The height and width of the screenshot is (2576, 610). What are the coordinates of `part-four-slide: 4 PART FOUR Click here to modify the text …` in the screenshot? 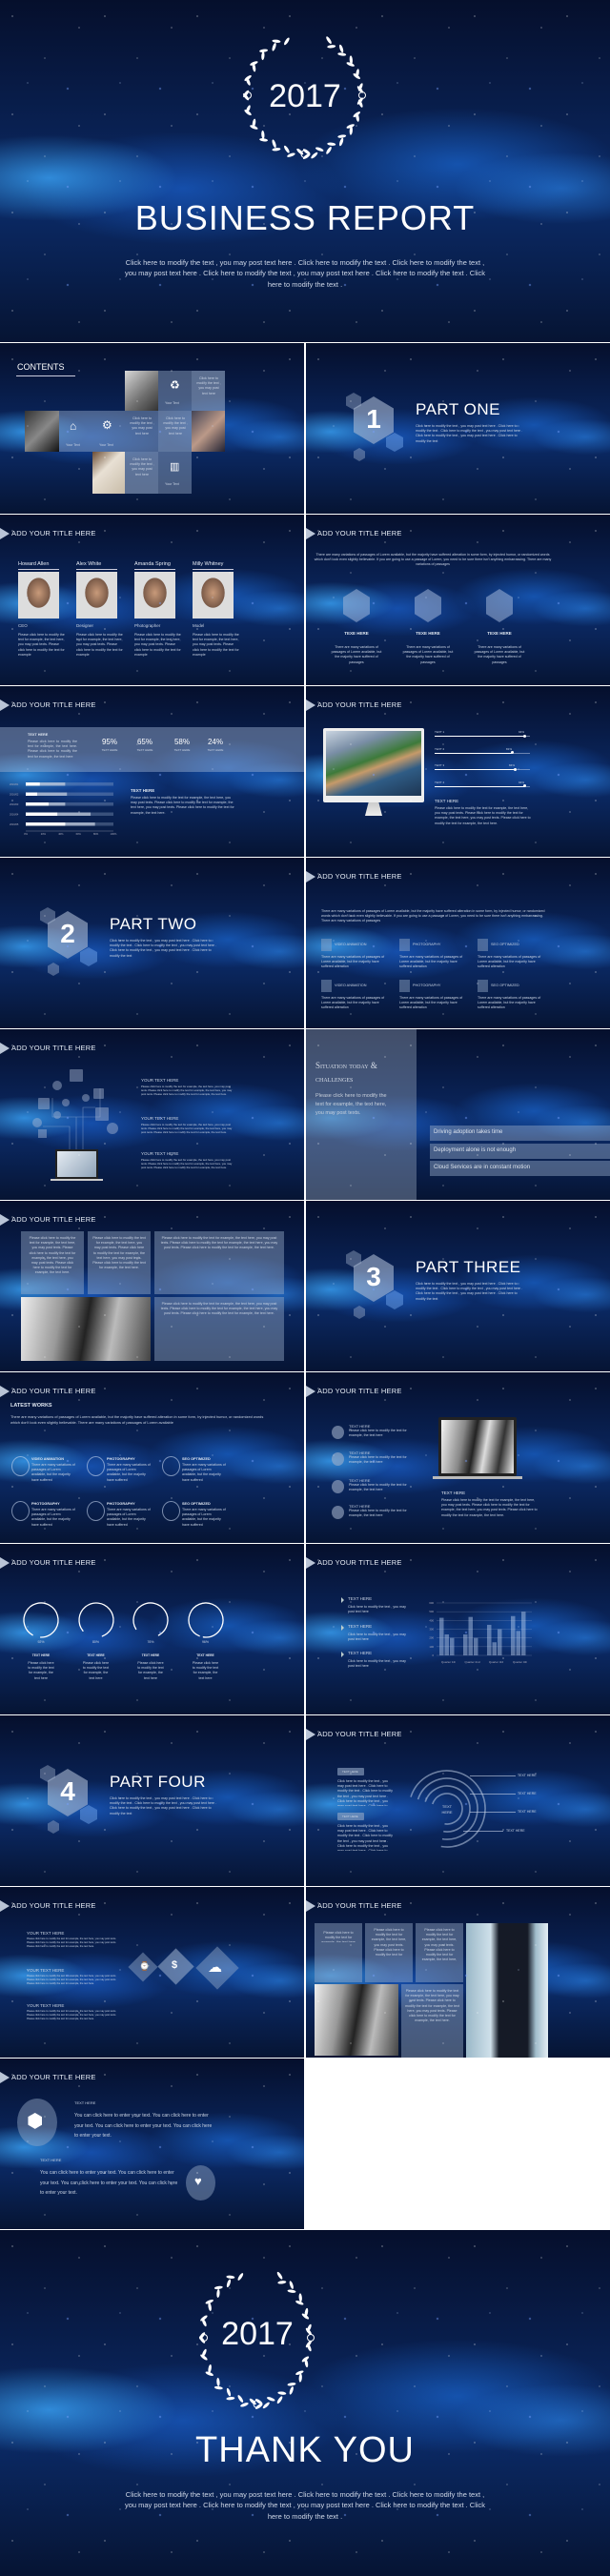 It's located at (152, 1801).